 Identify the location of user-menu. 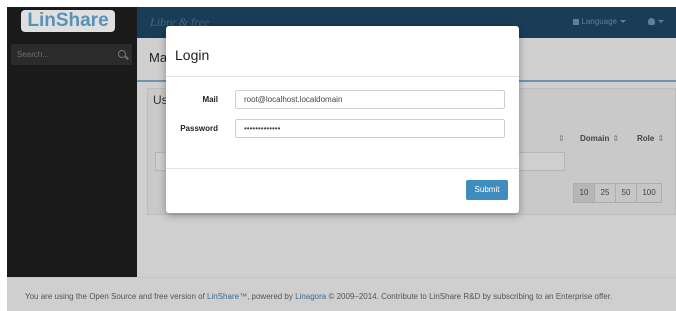
(656, 21).